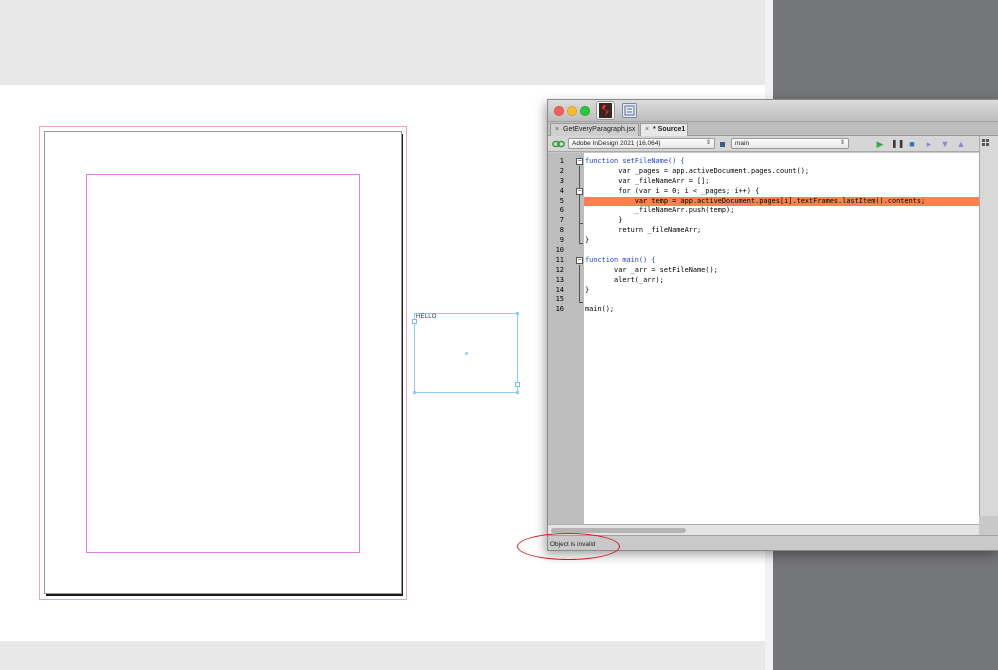 This screenshot has width=998, height=670. Describe the element at coordinates (722, 144) in the screenshot. I see `engine-icon` at that location.